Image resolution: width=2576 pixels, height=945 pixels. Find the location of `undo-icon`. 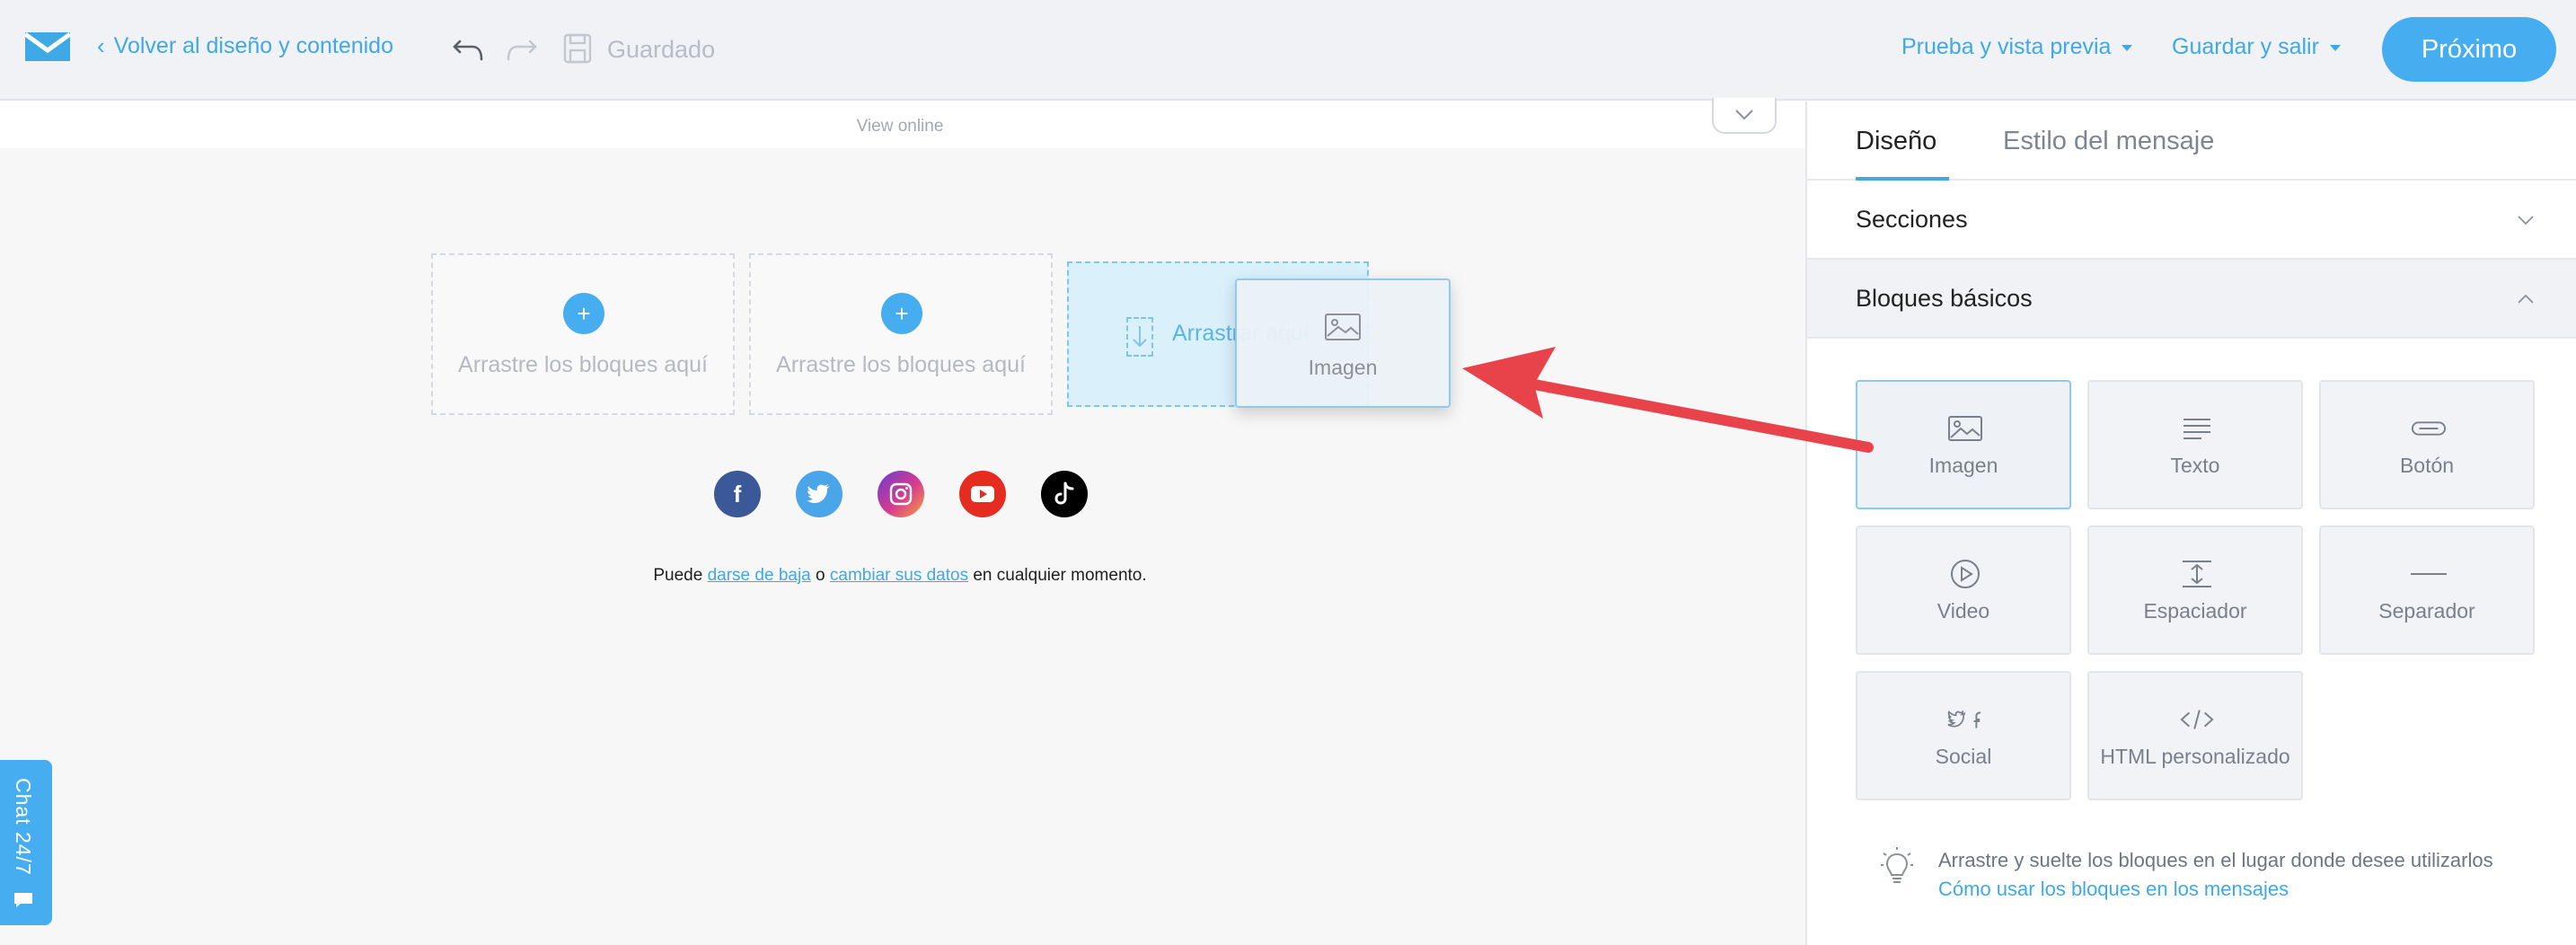

undo-icon is located at coordinates (469, 48).